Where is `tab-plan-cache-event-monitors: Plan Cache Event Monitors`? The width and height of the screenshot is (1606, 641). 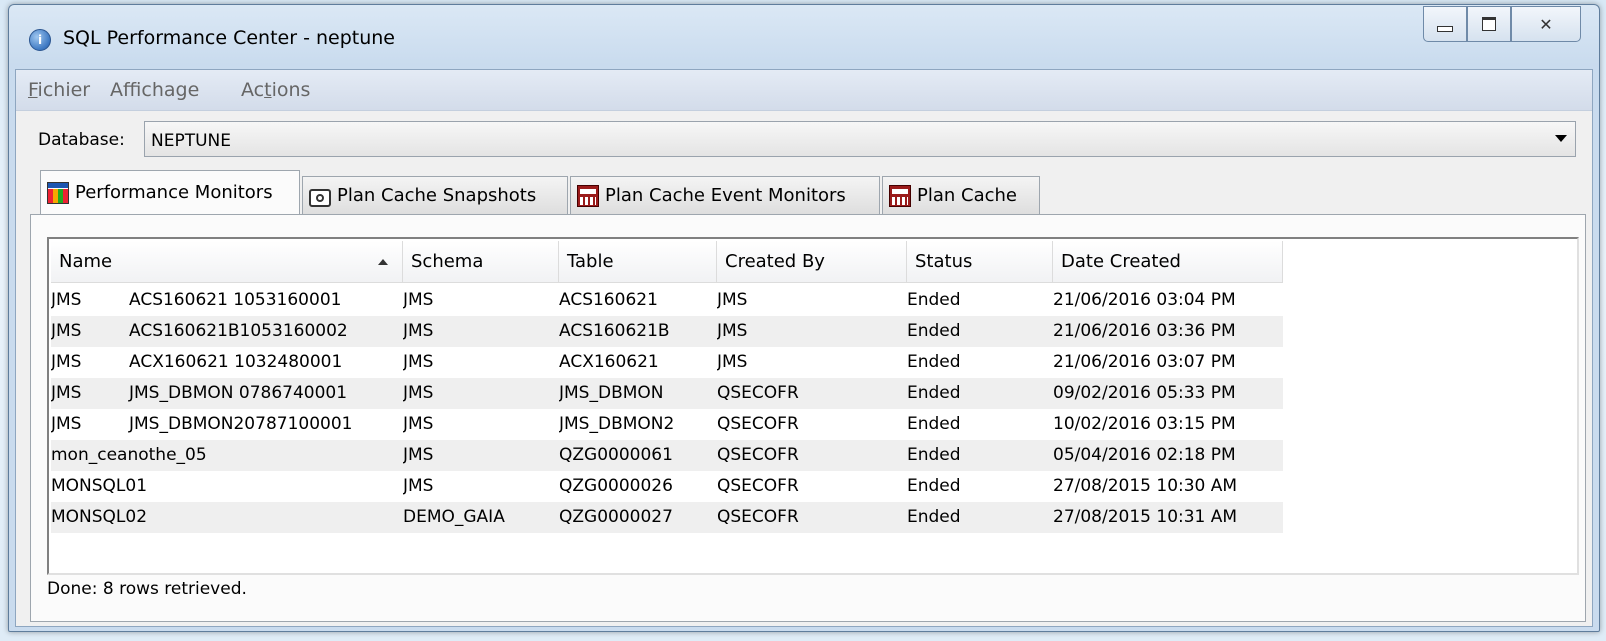
tab-plan-cache-event-monitors: Plan Cache Event Monitors is located at coordinates (725, 195).